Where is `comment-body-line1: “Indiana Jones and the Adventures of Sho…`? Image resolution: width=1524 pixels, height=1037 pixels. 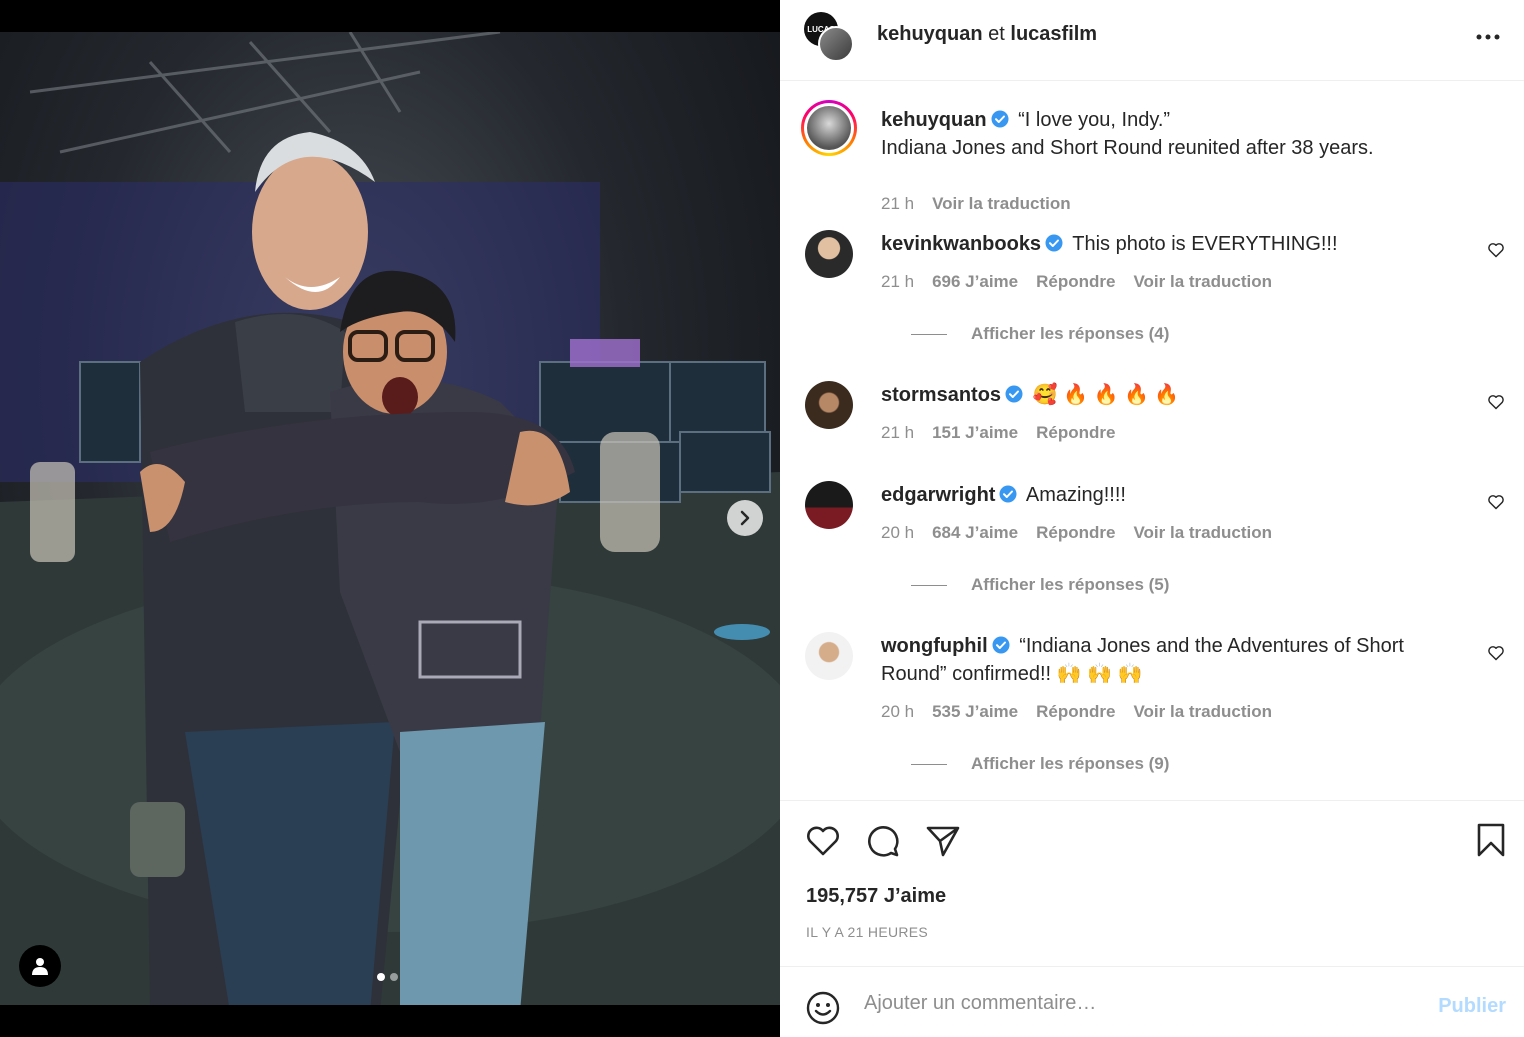
comment-body-line1: “Indiana Jones and the Adventures of Sho… is located at coordinates (1211, 646).